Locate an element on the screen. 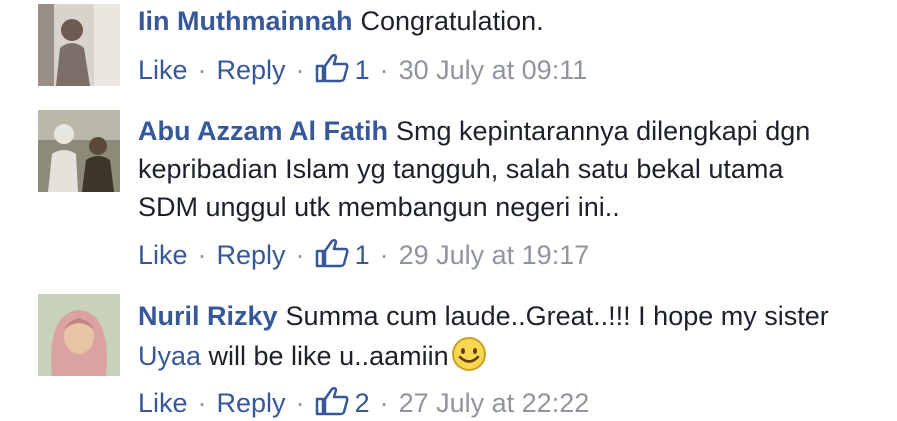  comment-timestamp: 30 July at 09:11 is located at coordinates (493, 70).